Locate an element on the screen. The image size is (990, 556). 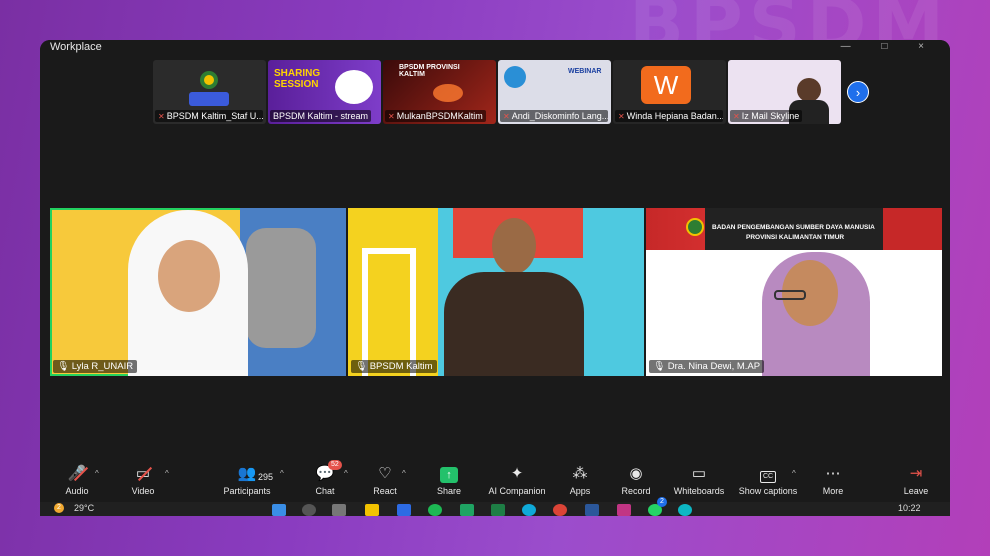
window-title: Workplace is located at coordinates (76, 47).